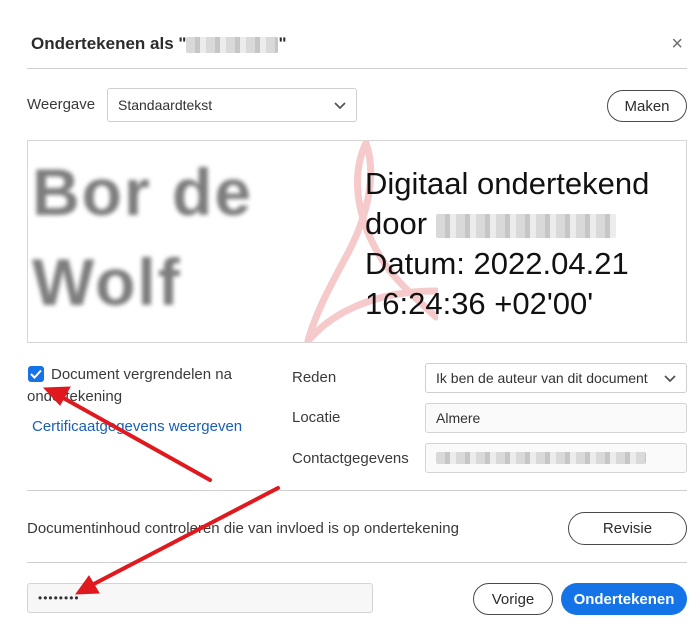 The image size is (695, 628). Describe the element at coordinates (542, 378) in the screenshot. I see `reason-selected-value: Ik ben de auteur van dit document` at that location.